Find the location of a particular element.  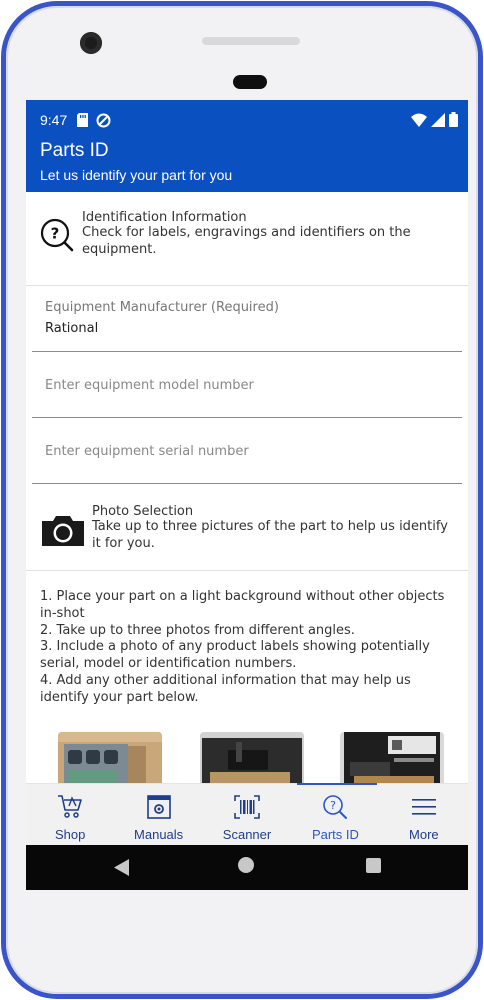

page-title: Parts ID is located at coordinates (74, 150).